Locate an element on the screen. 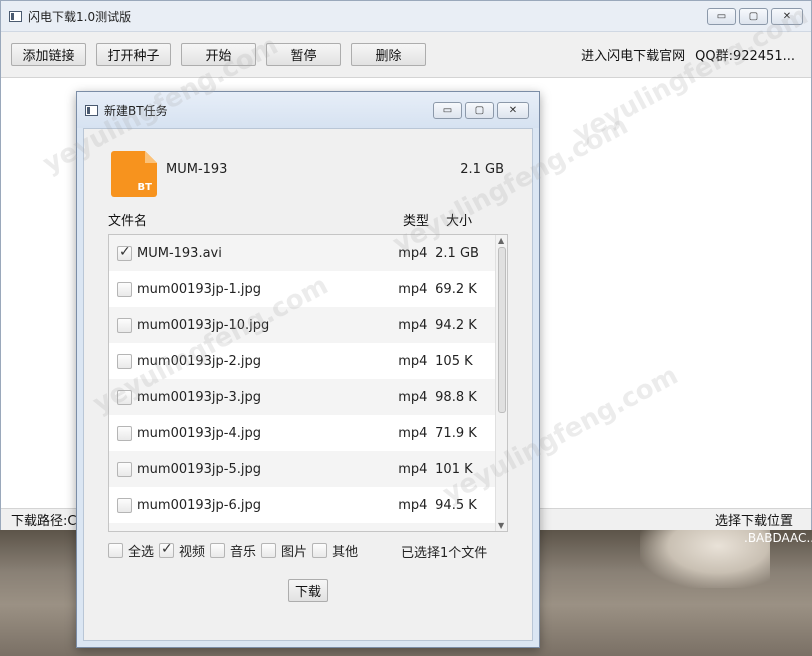 This screenshot has height=656, width=812. filter-music: 音乐 is located at coordinates (233, 550).